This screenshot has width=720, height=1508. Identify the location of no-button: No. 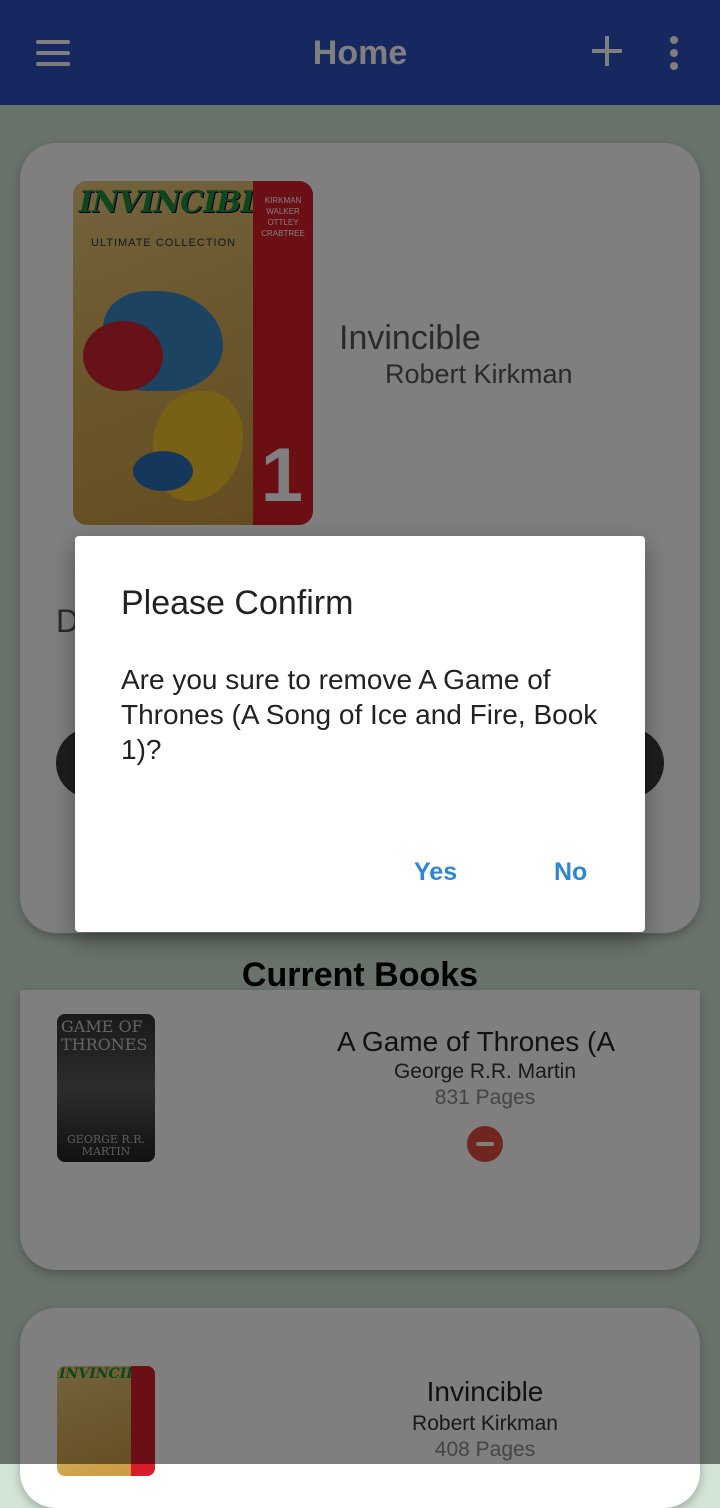
(570, 872).